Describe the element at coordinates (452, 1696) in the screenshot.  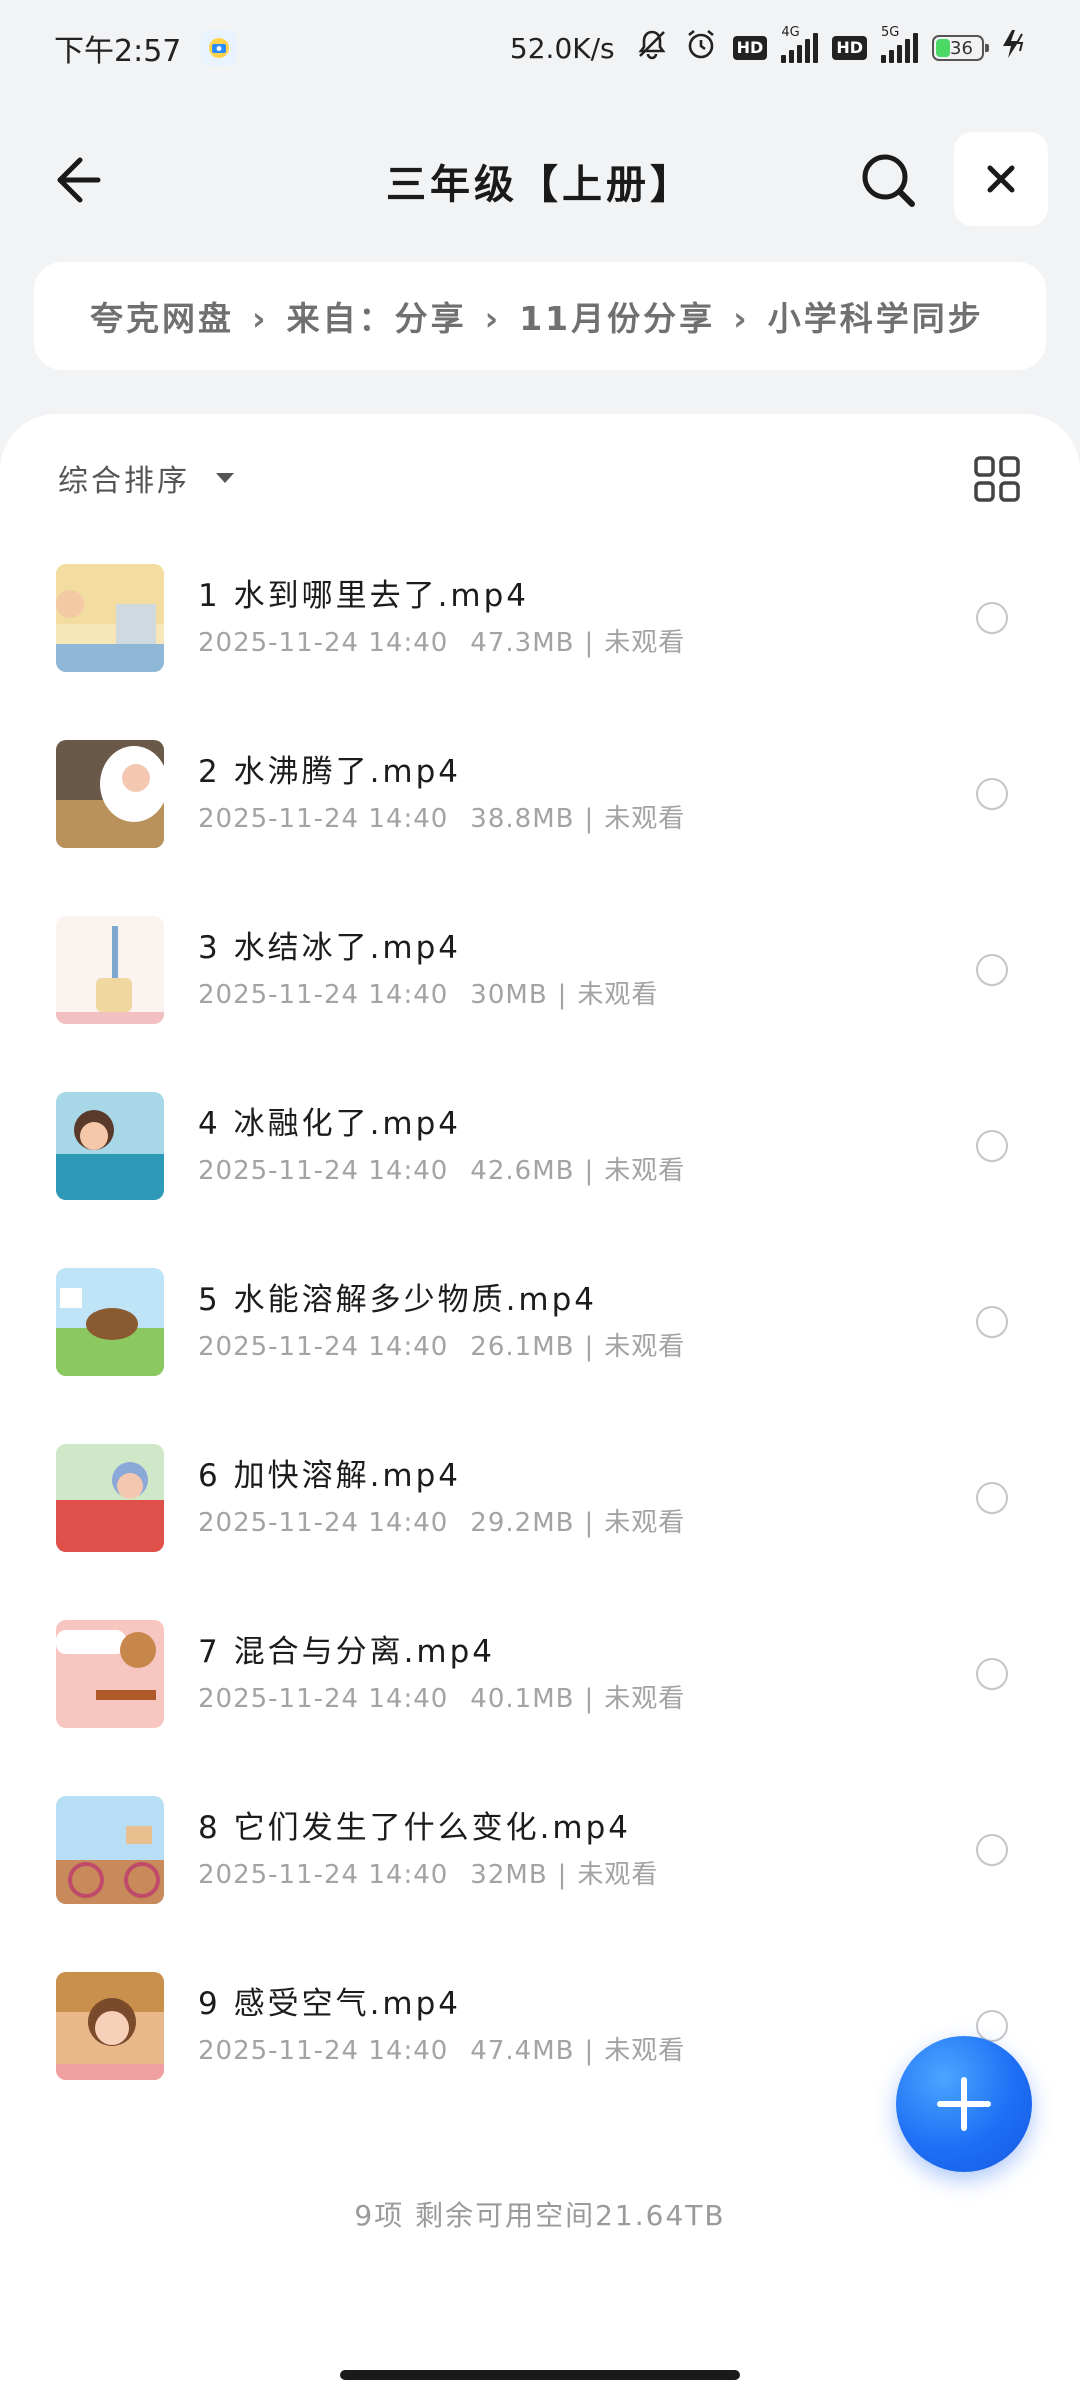
I see `file-meta: 2025-11-24 14:40 40.1MB | 未观看` at that location.